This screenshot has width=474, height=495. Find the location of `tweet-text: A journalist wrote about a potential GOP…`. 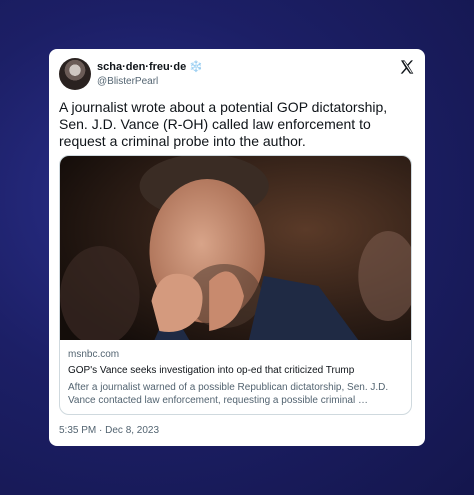

tweet-text: A journalist wrote about a potential GOP… is located at coordinates (223, 124).